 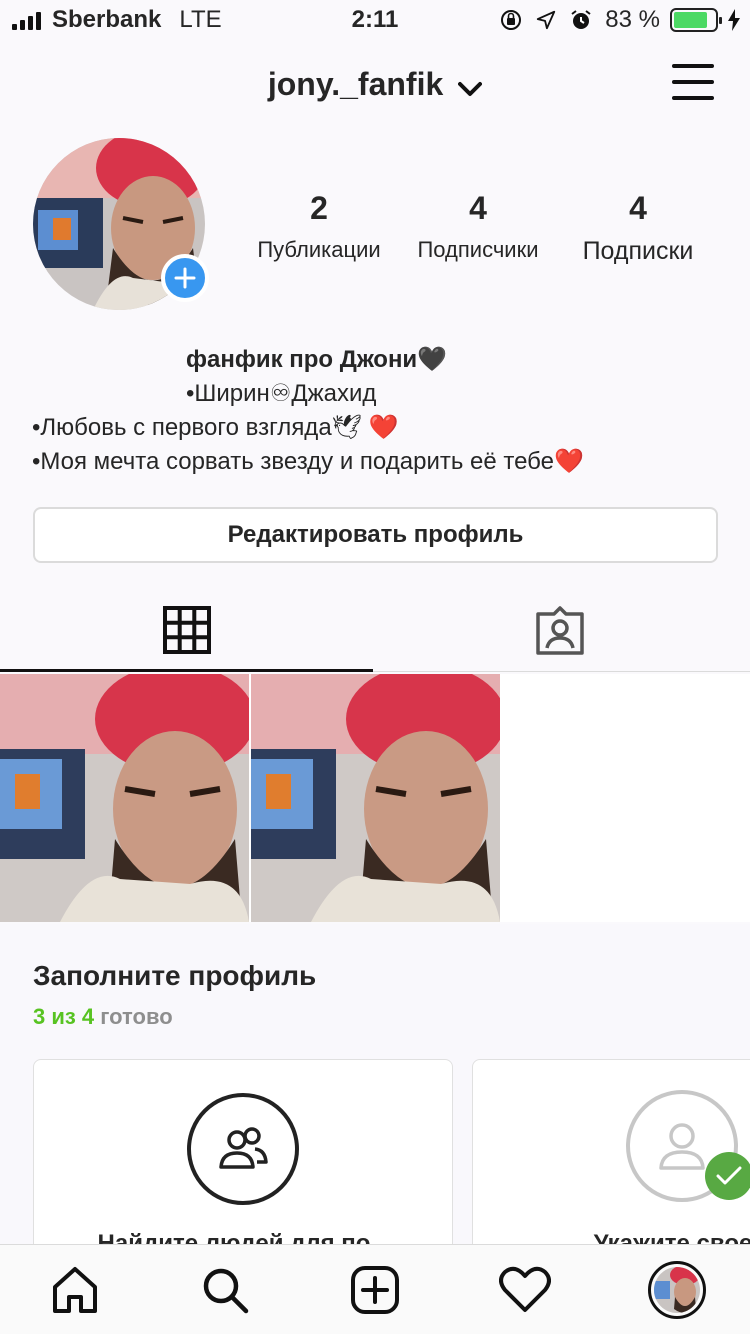 What do you see at coordinates (121, 224) in the screenshot?
I see `profile-avatar-container` at bounding box center [121, 224].